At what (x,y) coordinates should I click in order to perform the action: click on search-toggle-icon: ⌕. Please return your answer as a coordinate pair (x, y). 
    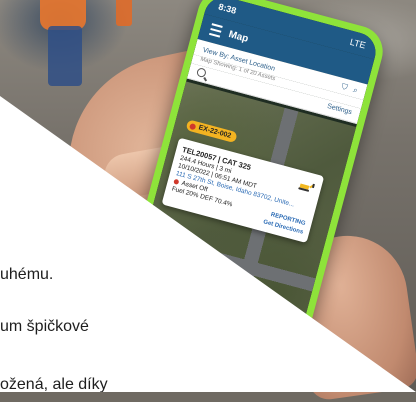
    Looking at the image, I should click on (355, 90).